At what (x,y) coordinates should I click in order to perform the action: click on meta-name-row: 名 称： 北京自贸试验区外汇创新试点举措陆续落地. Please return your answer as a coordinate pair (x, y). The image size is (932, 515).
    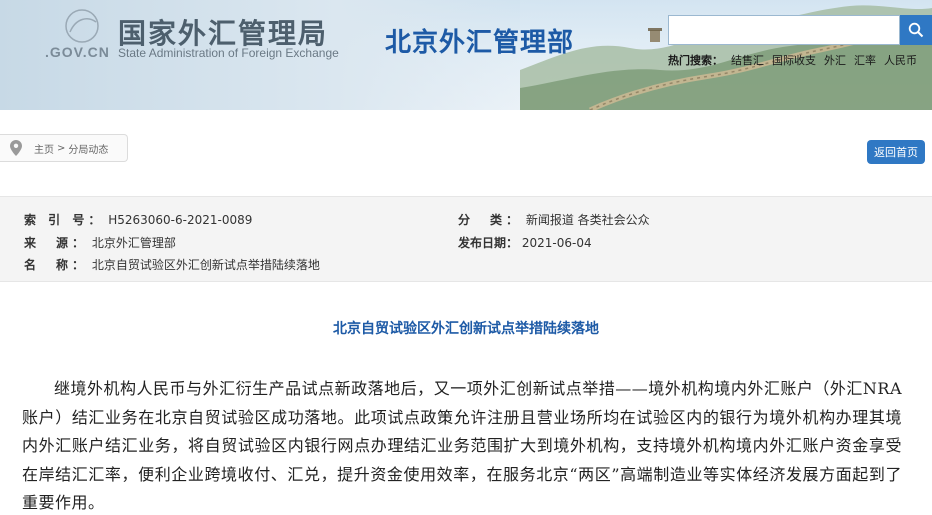
    Looking at the image, I should click on (172, 264).